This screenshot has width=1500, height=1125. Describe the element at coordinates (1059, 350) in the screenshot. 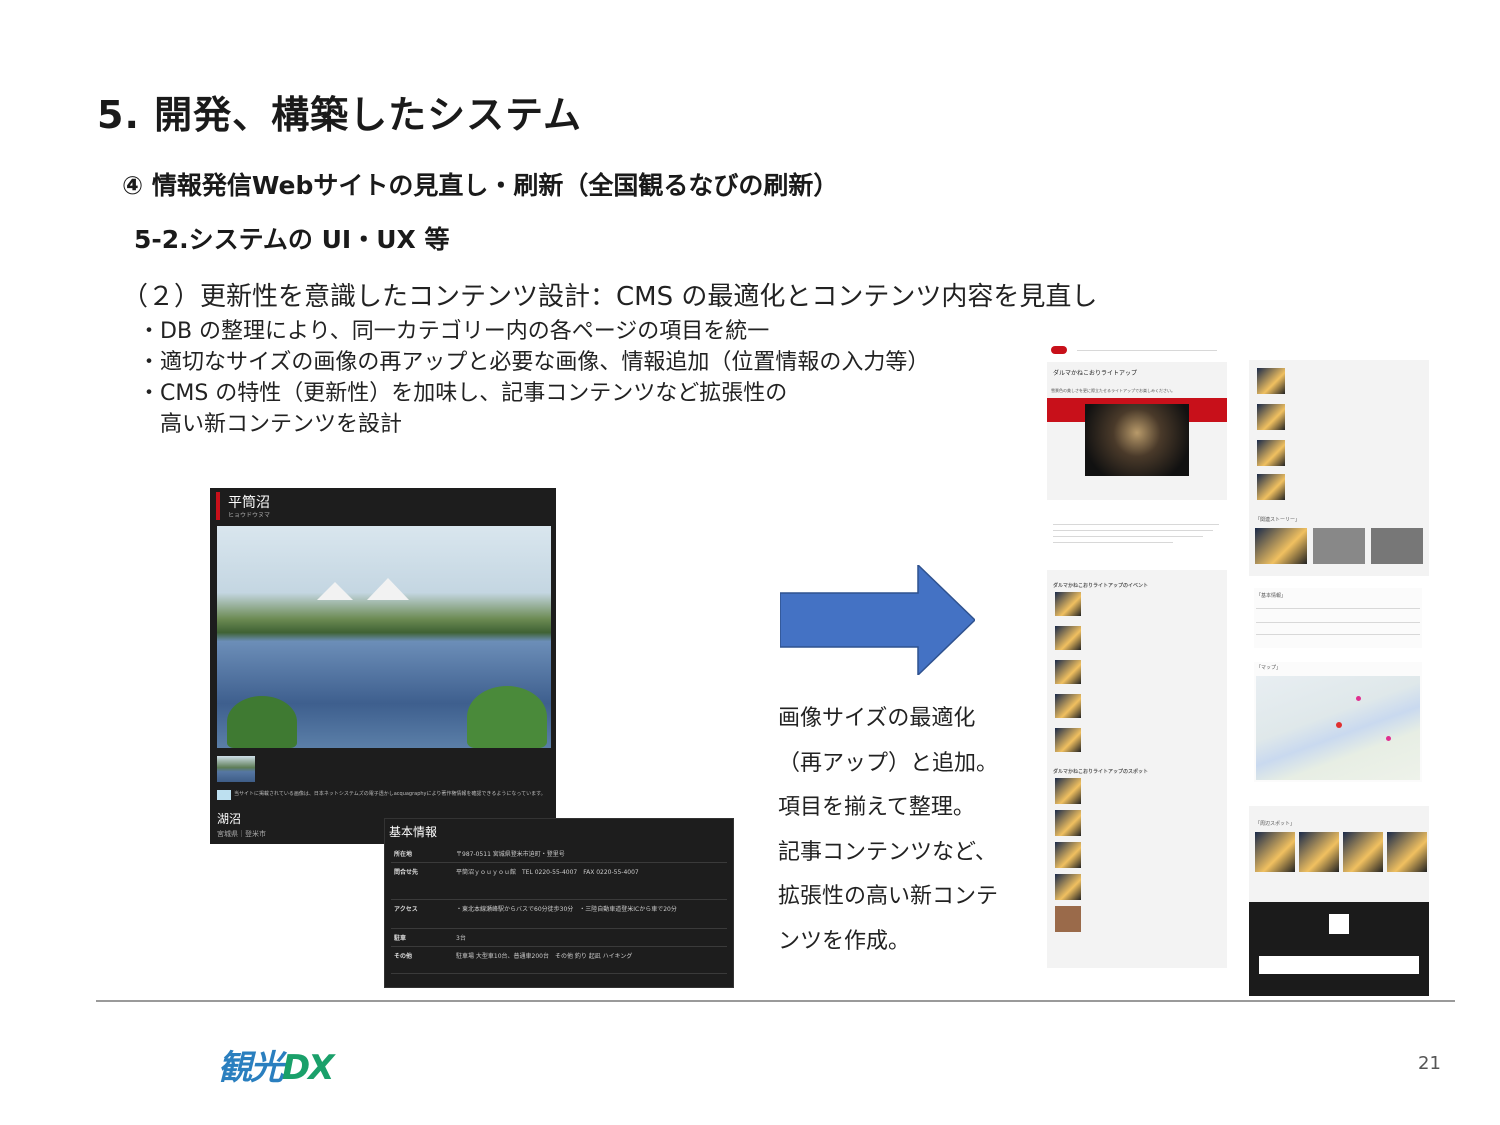

I see `site-logo-icon` at that location.